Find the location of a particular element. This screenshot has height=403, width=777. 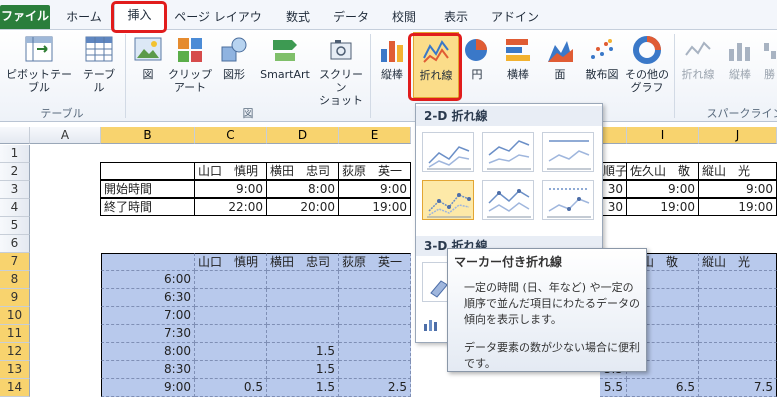

row-header: 5 is located at coordinates (15, 226).